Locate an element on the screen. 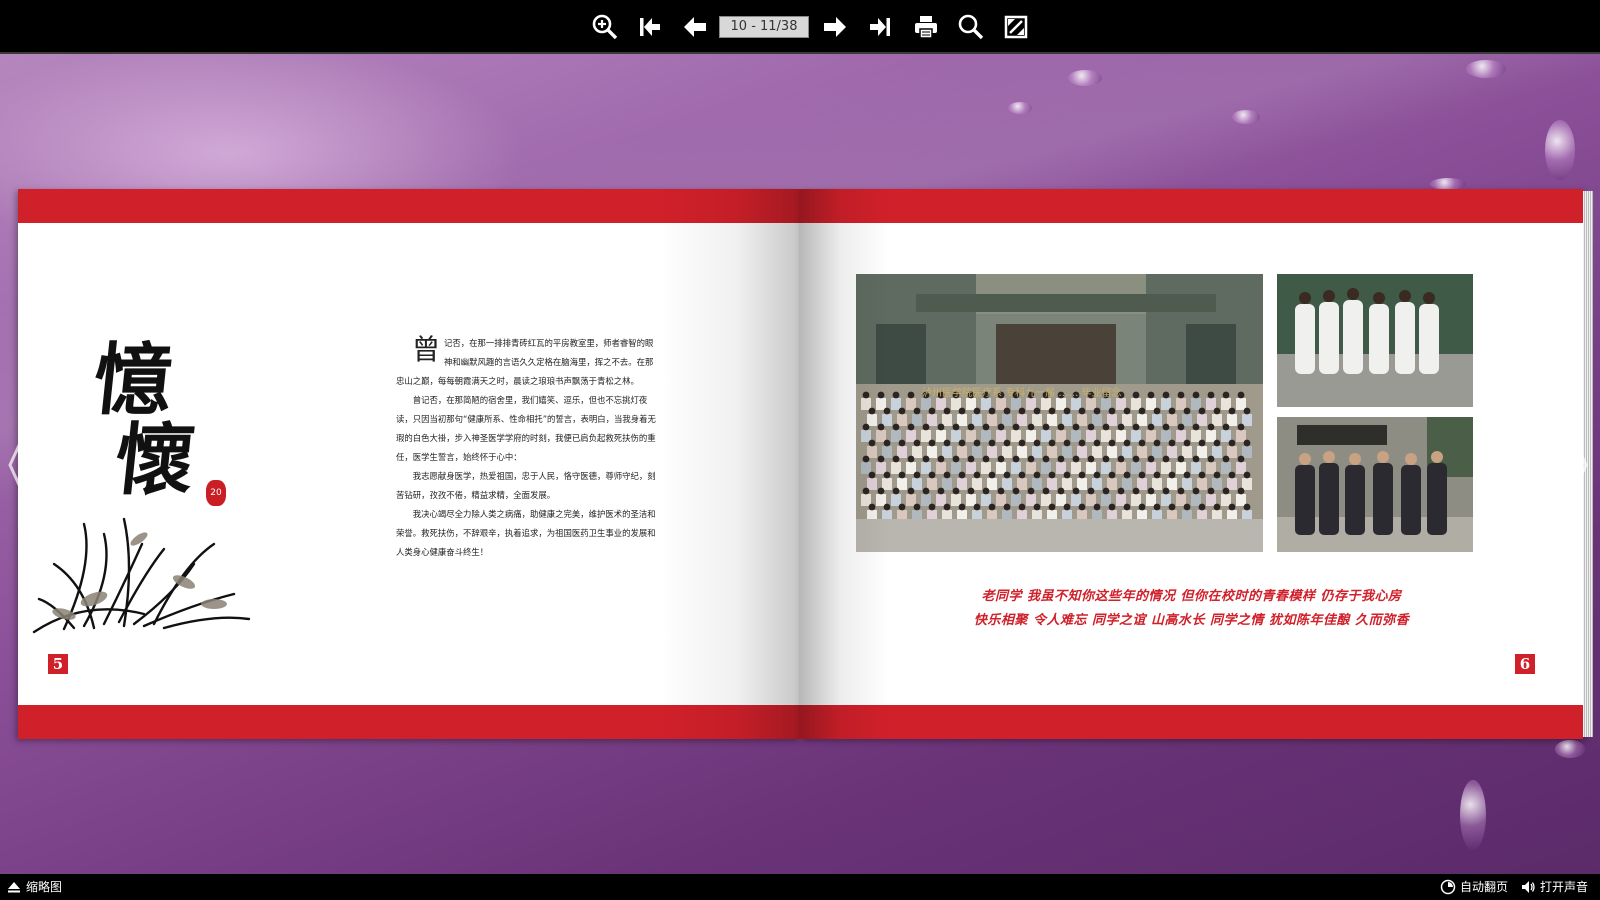  next-page-arrow is located at coordinates (1575, 465).